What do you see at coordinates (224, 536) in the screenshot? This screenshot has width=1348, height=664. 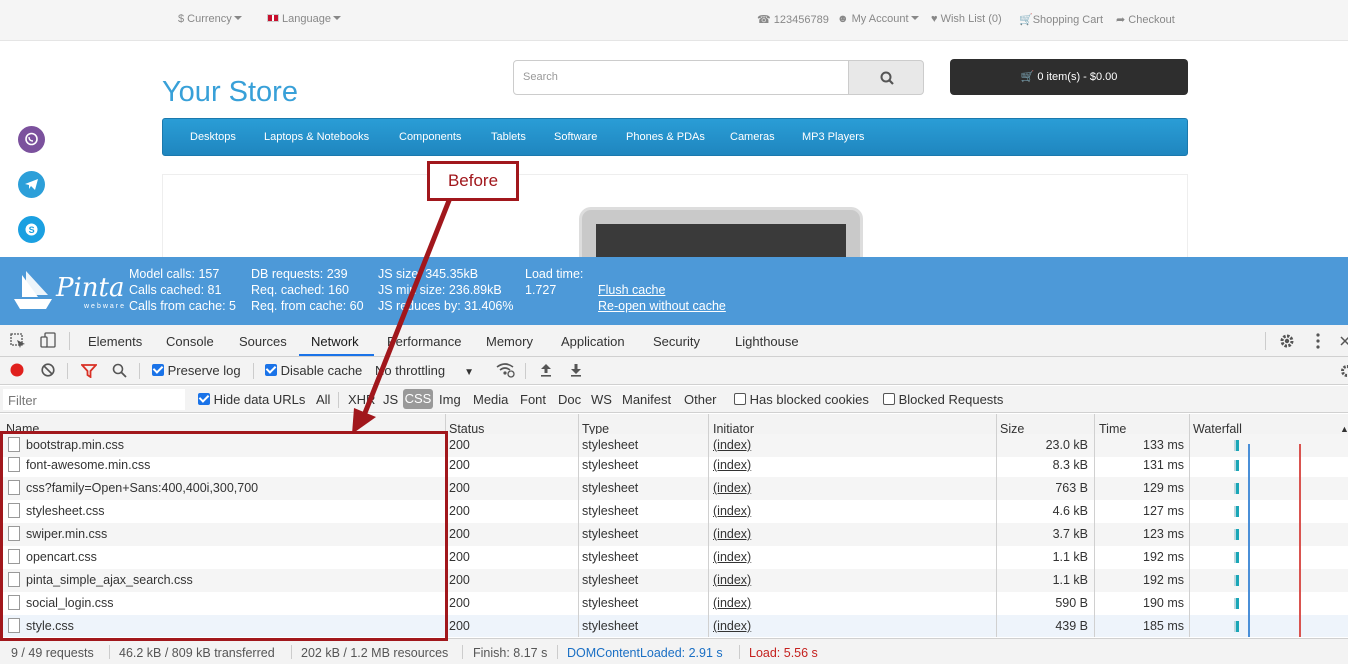 I see `annotation-highlight-box` at bounding box center [224, 536].